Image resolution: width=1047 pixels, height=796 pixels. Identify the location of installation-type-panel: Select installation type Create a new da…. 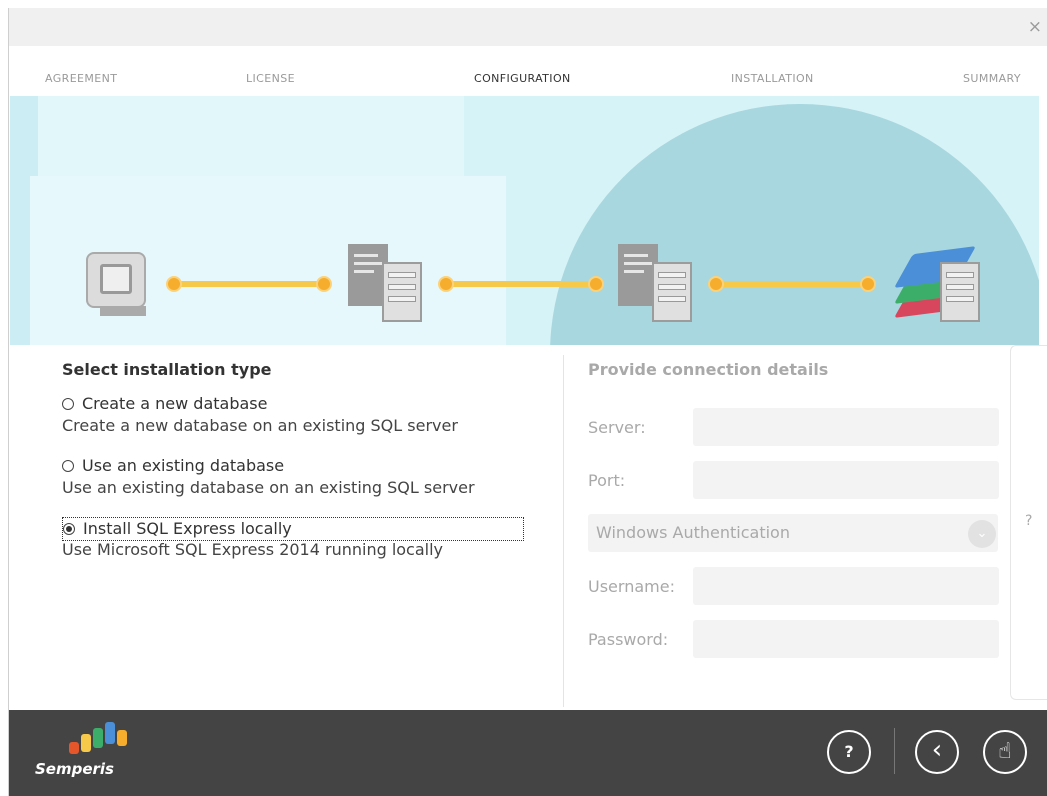
(302, 469).